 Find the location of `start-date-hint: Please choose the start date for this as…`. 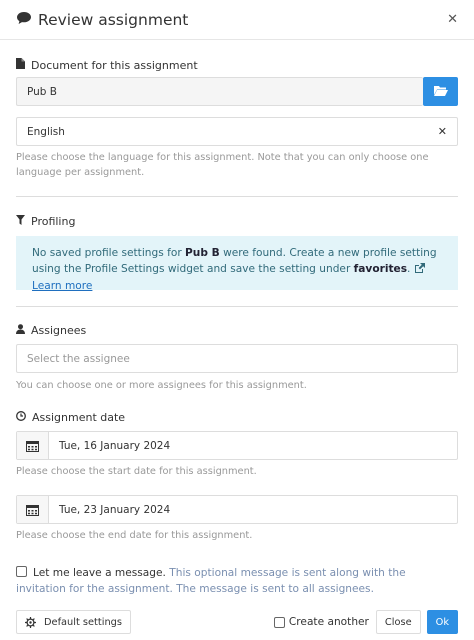

start-date-hint: Please choose the start date for this as… is located at coordinates (136, 471).